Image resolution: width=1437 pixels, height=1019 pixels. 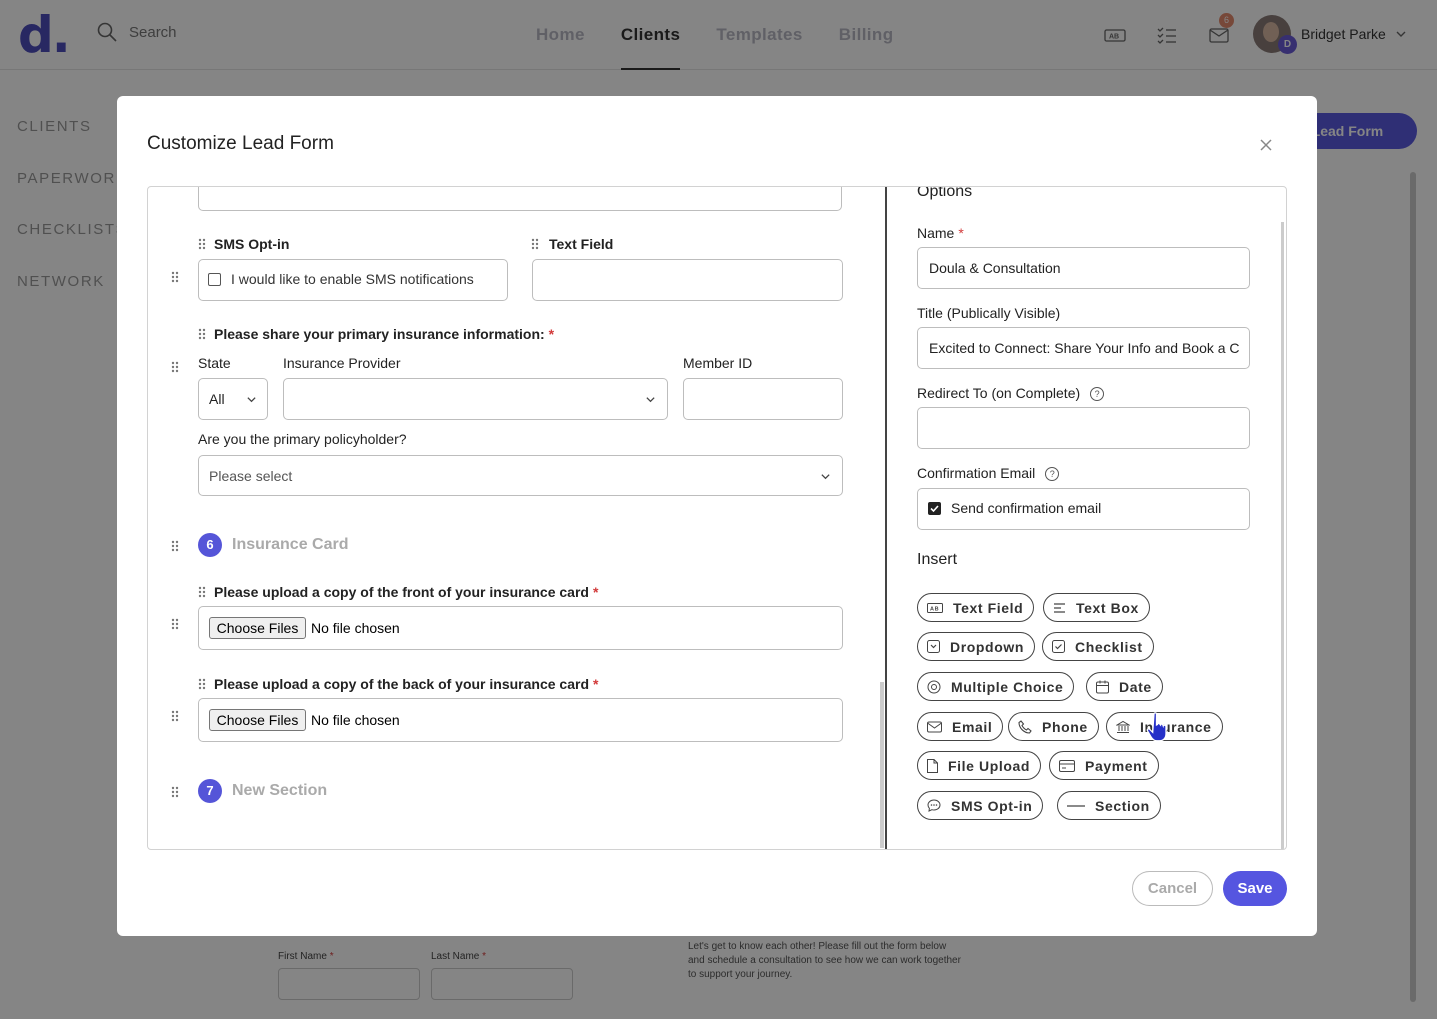 What do you see at coordinates (257, 720) in the screenshot?
I see `back-choose-files-button: Choose Files` at bounding box center [257, 720].